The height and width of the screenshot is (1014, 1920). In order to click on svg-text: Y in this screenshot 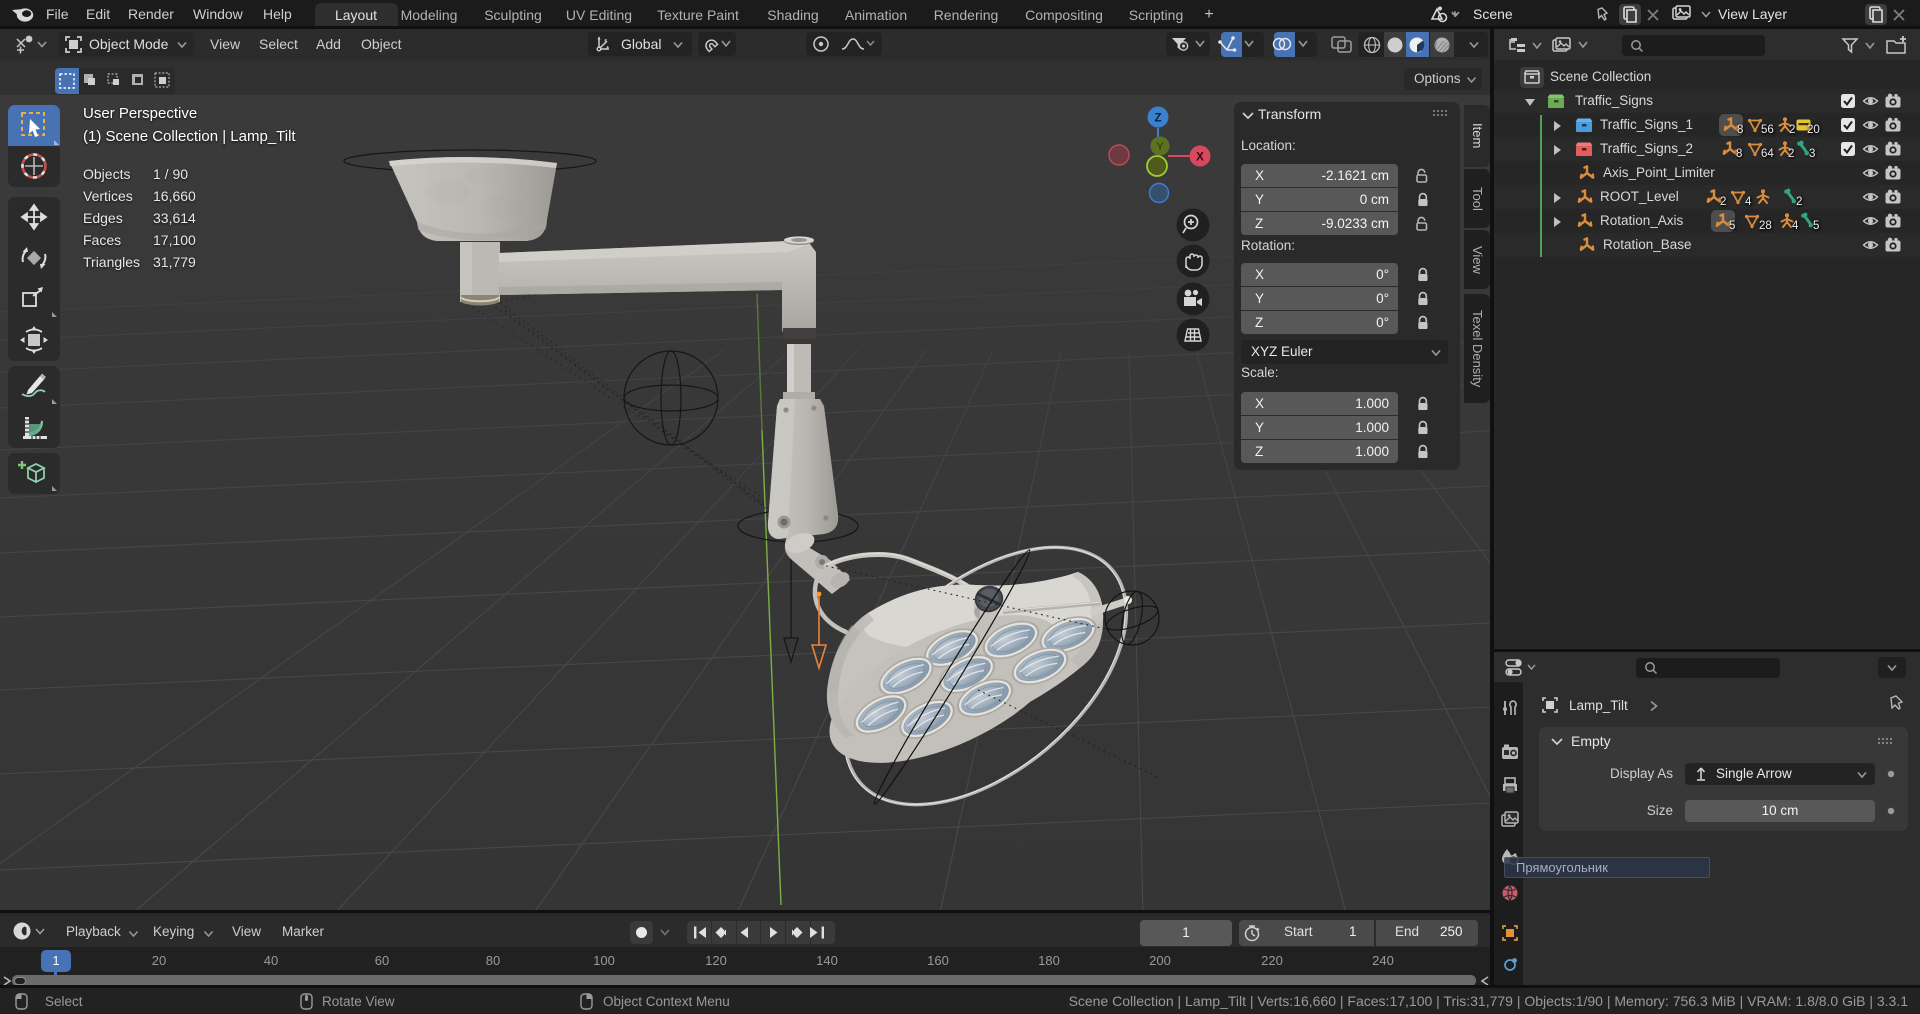, I will do `click(1160, 147)`.